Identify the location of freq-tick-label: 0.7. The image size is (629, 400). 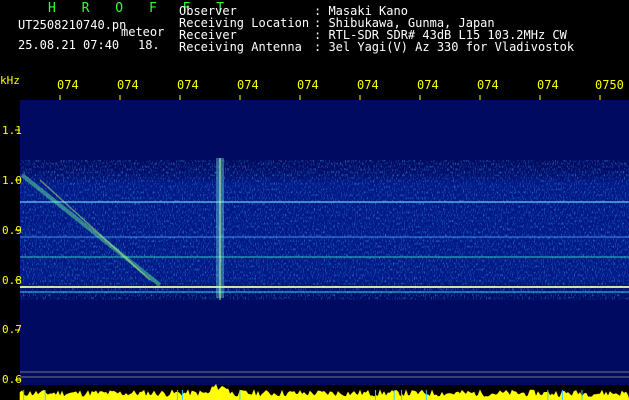
(12, 329).